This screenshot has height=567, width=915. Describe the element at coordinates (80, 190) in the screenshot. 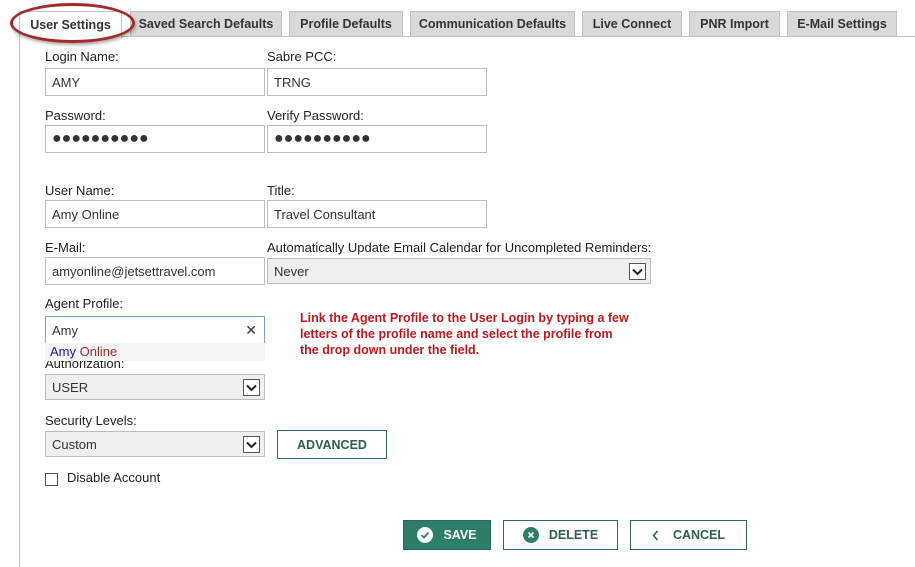

I see `user-name-label: User Name:` at that location.